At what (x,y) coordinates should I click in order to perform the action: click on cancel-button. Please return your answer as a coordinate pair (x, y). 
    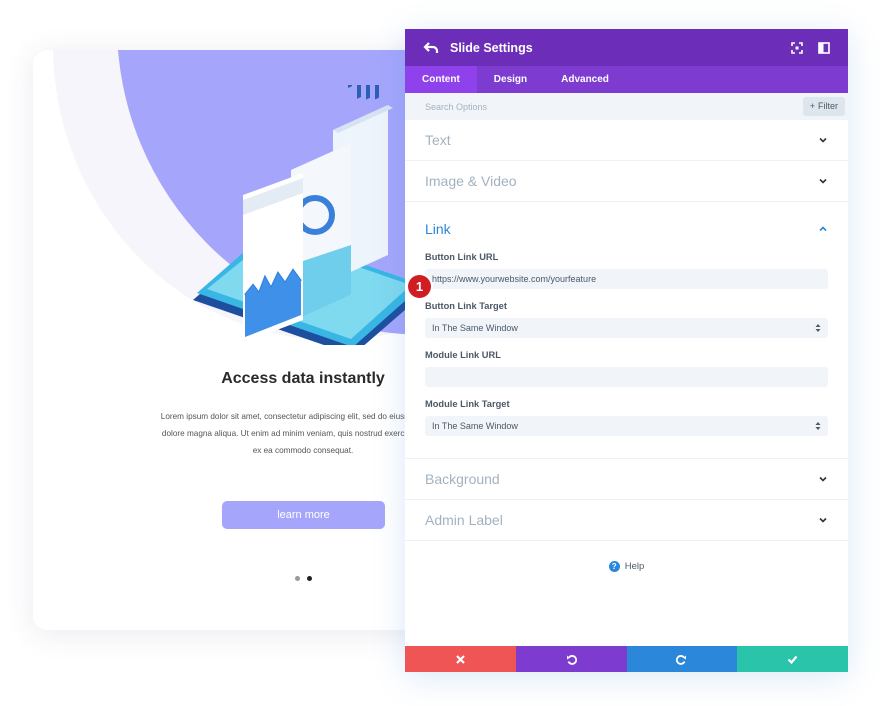
    Looking at the image, I should click on (460, 659).